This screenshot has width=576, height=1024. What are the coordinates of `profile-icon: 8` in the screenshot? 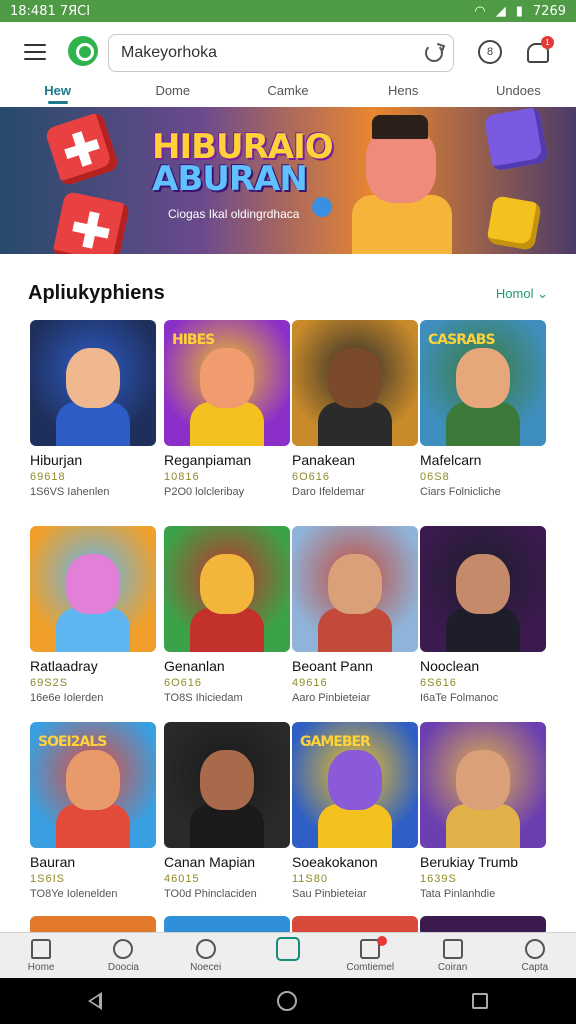 It's located at (490, 52).